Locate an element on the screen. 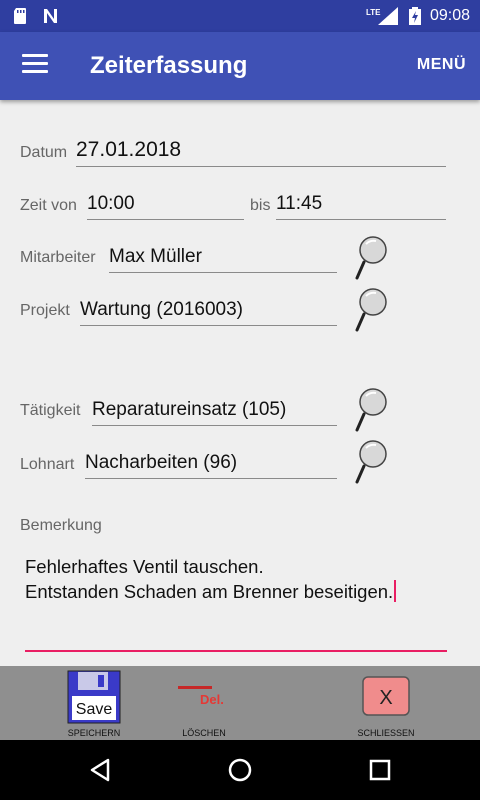 This screenshot has width=480, height=800. datum-label: Datum is located at coordinates (44, 152).